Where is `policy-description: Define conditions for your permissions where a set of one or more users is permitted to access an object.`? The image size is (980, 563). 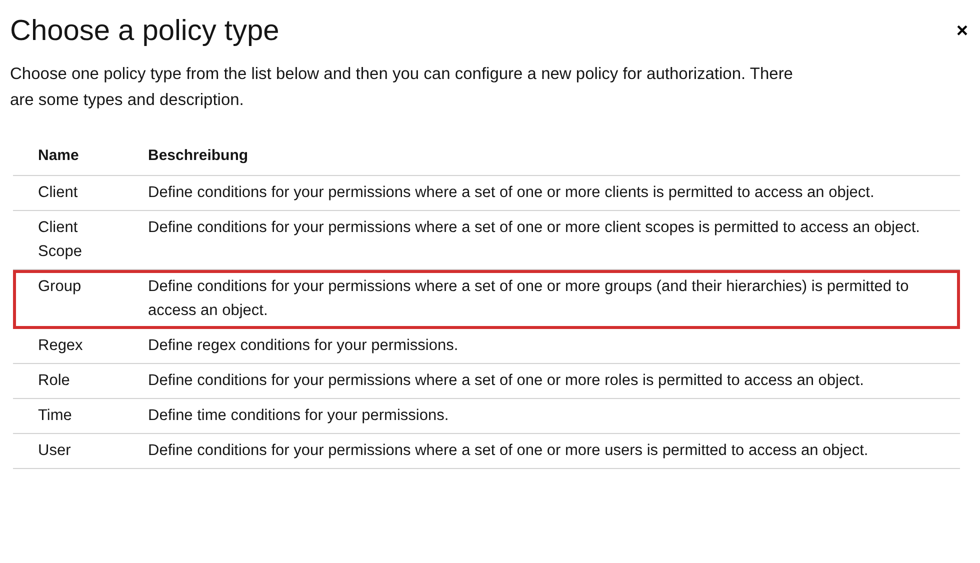
policy-description: Define conditions for your permissions where a set of one or more users is permitted to access an object. is located at coordinates (508, 451).